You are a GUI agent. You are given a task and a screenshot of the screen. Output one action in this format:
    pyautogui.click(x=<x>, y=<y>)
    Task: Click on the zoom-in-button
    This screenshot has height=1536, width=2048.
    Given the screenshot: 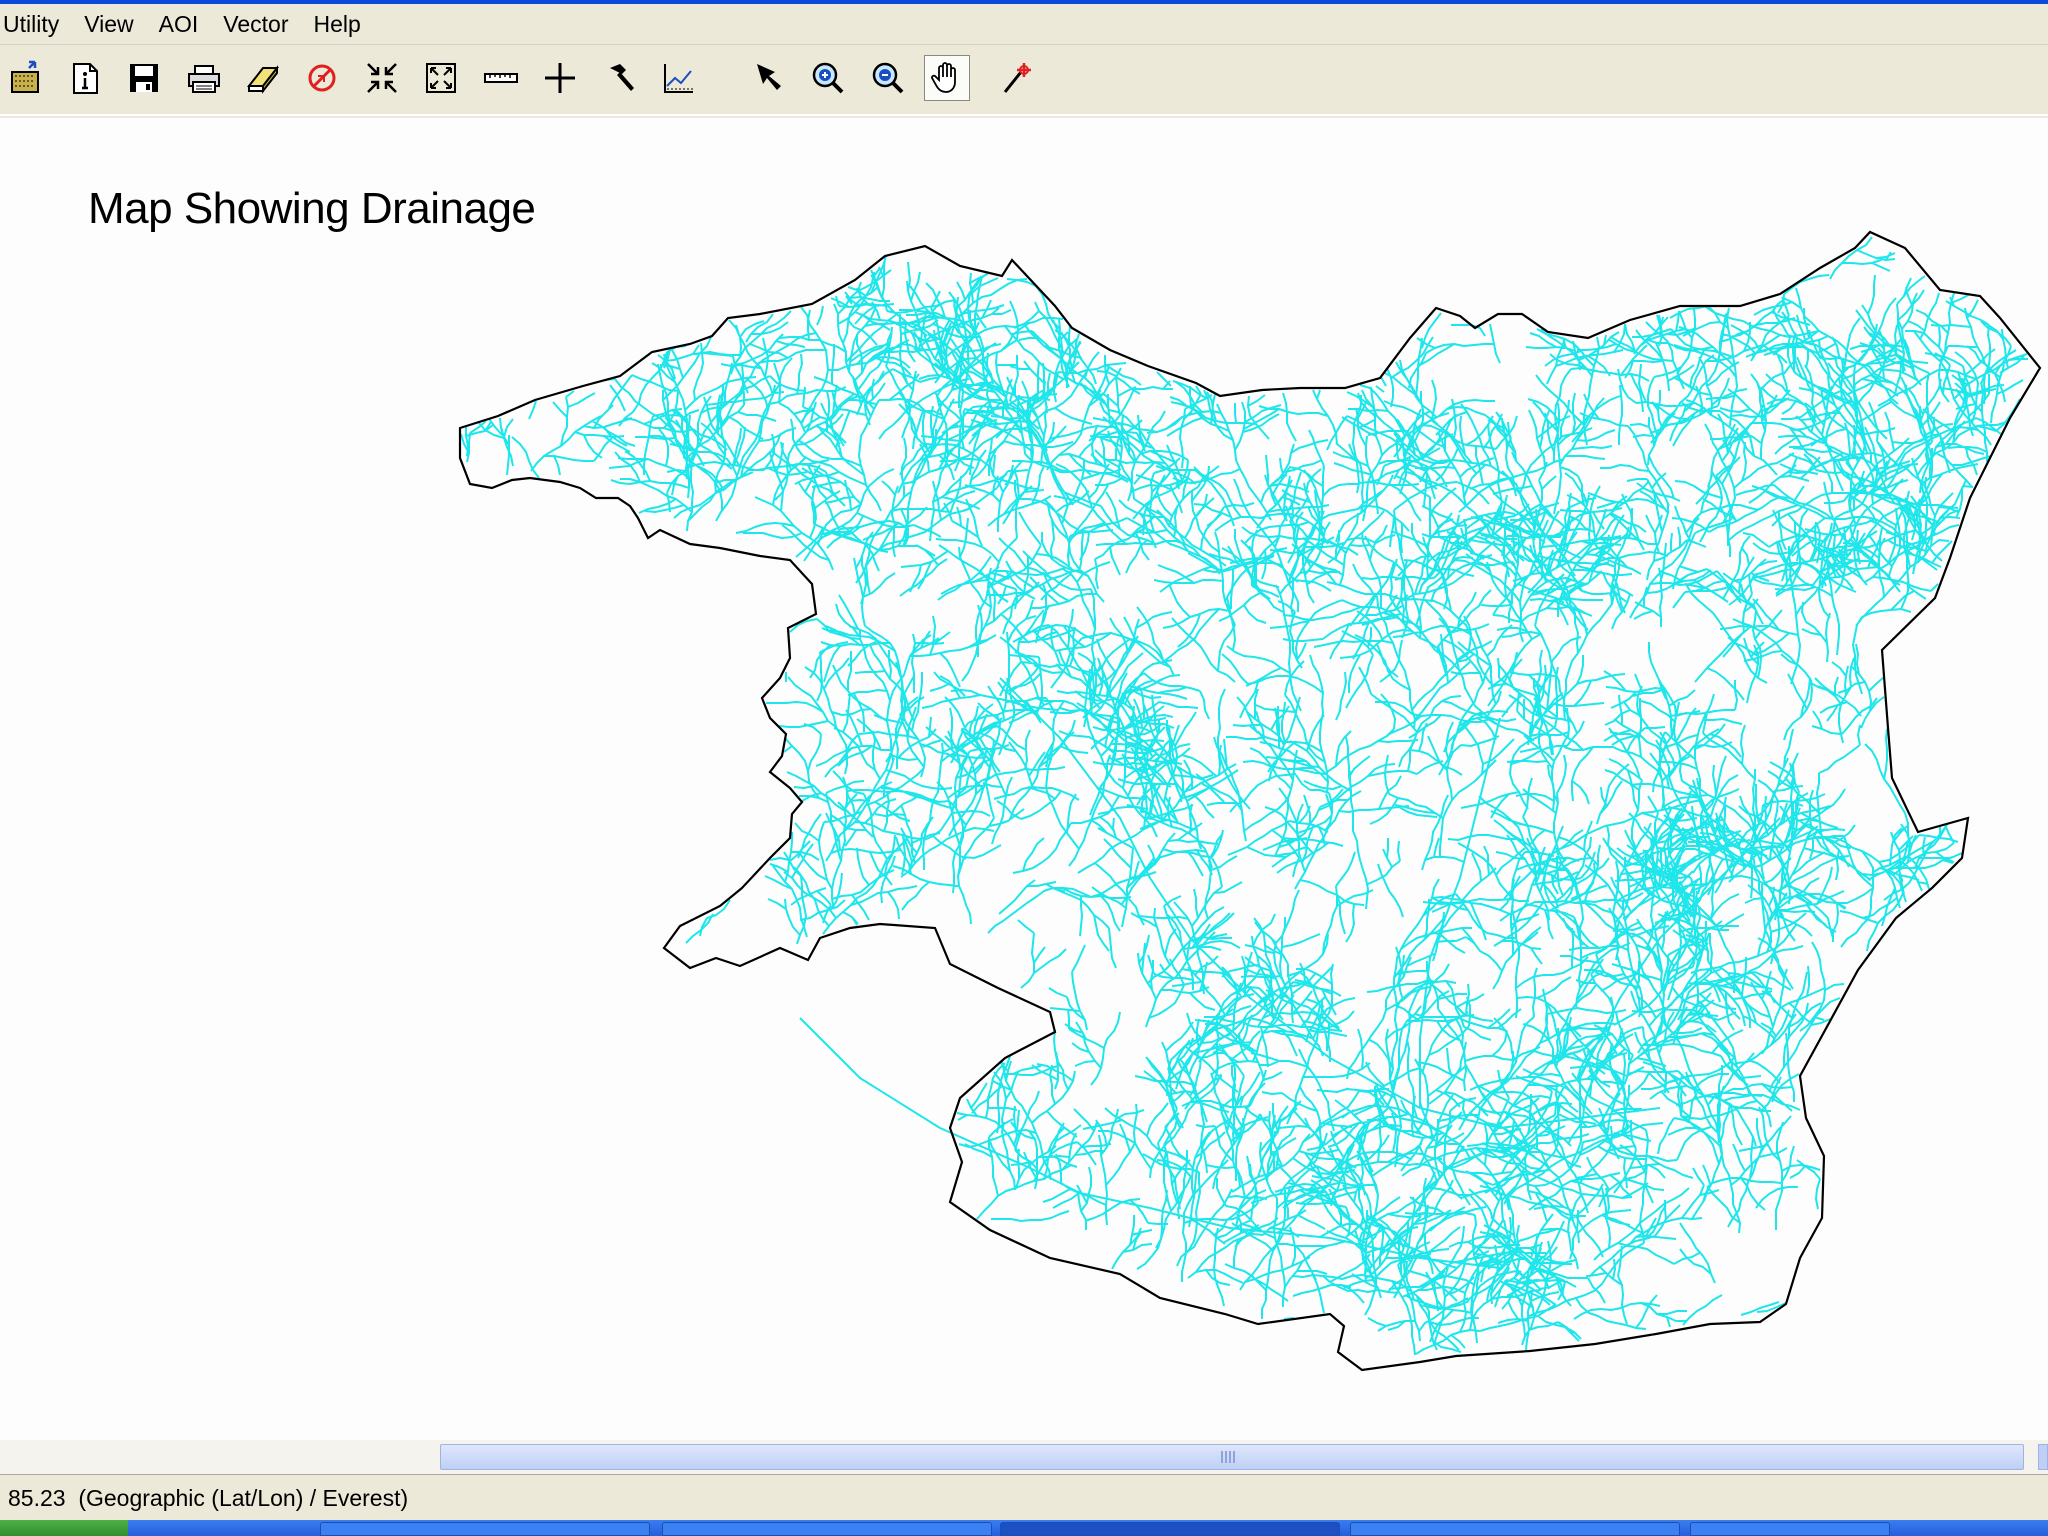 What is the action you would take?
    pyautogui.click(x=828, y=78)
    